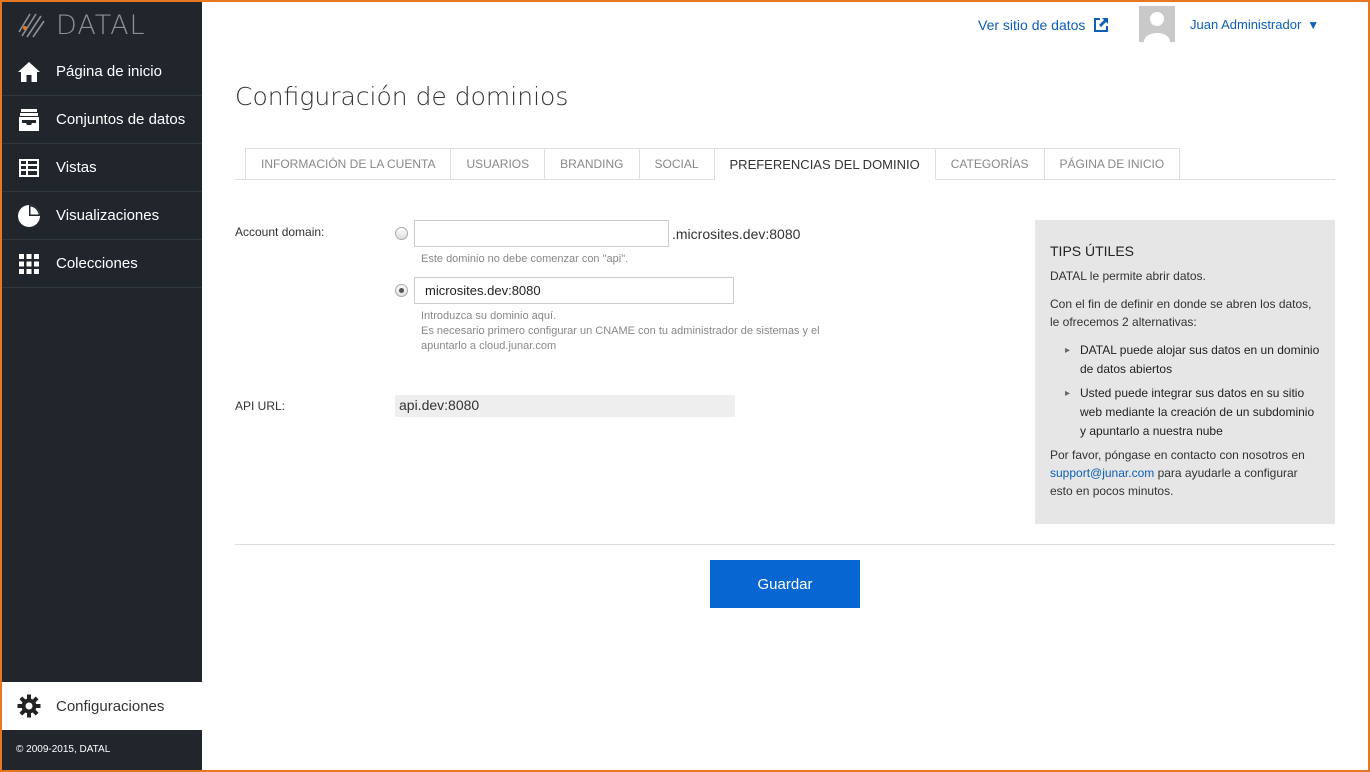  I want to click on sidebar-item-collections: Colecciones, so click(102, 264).